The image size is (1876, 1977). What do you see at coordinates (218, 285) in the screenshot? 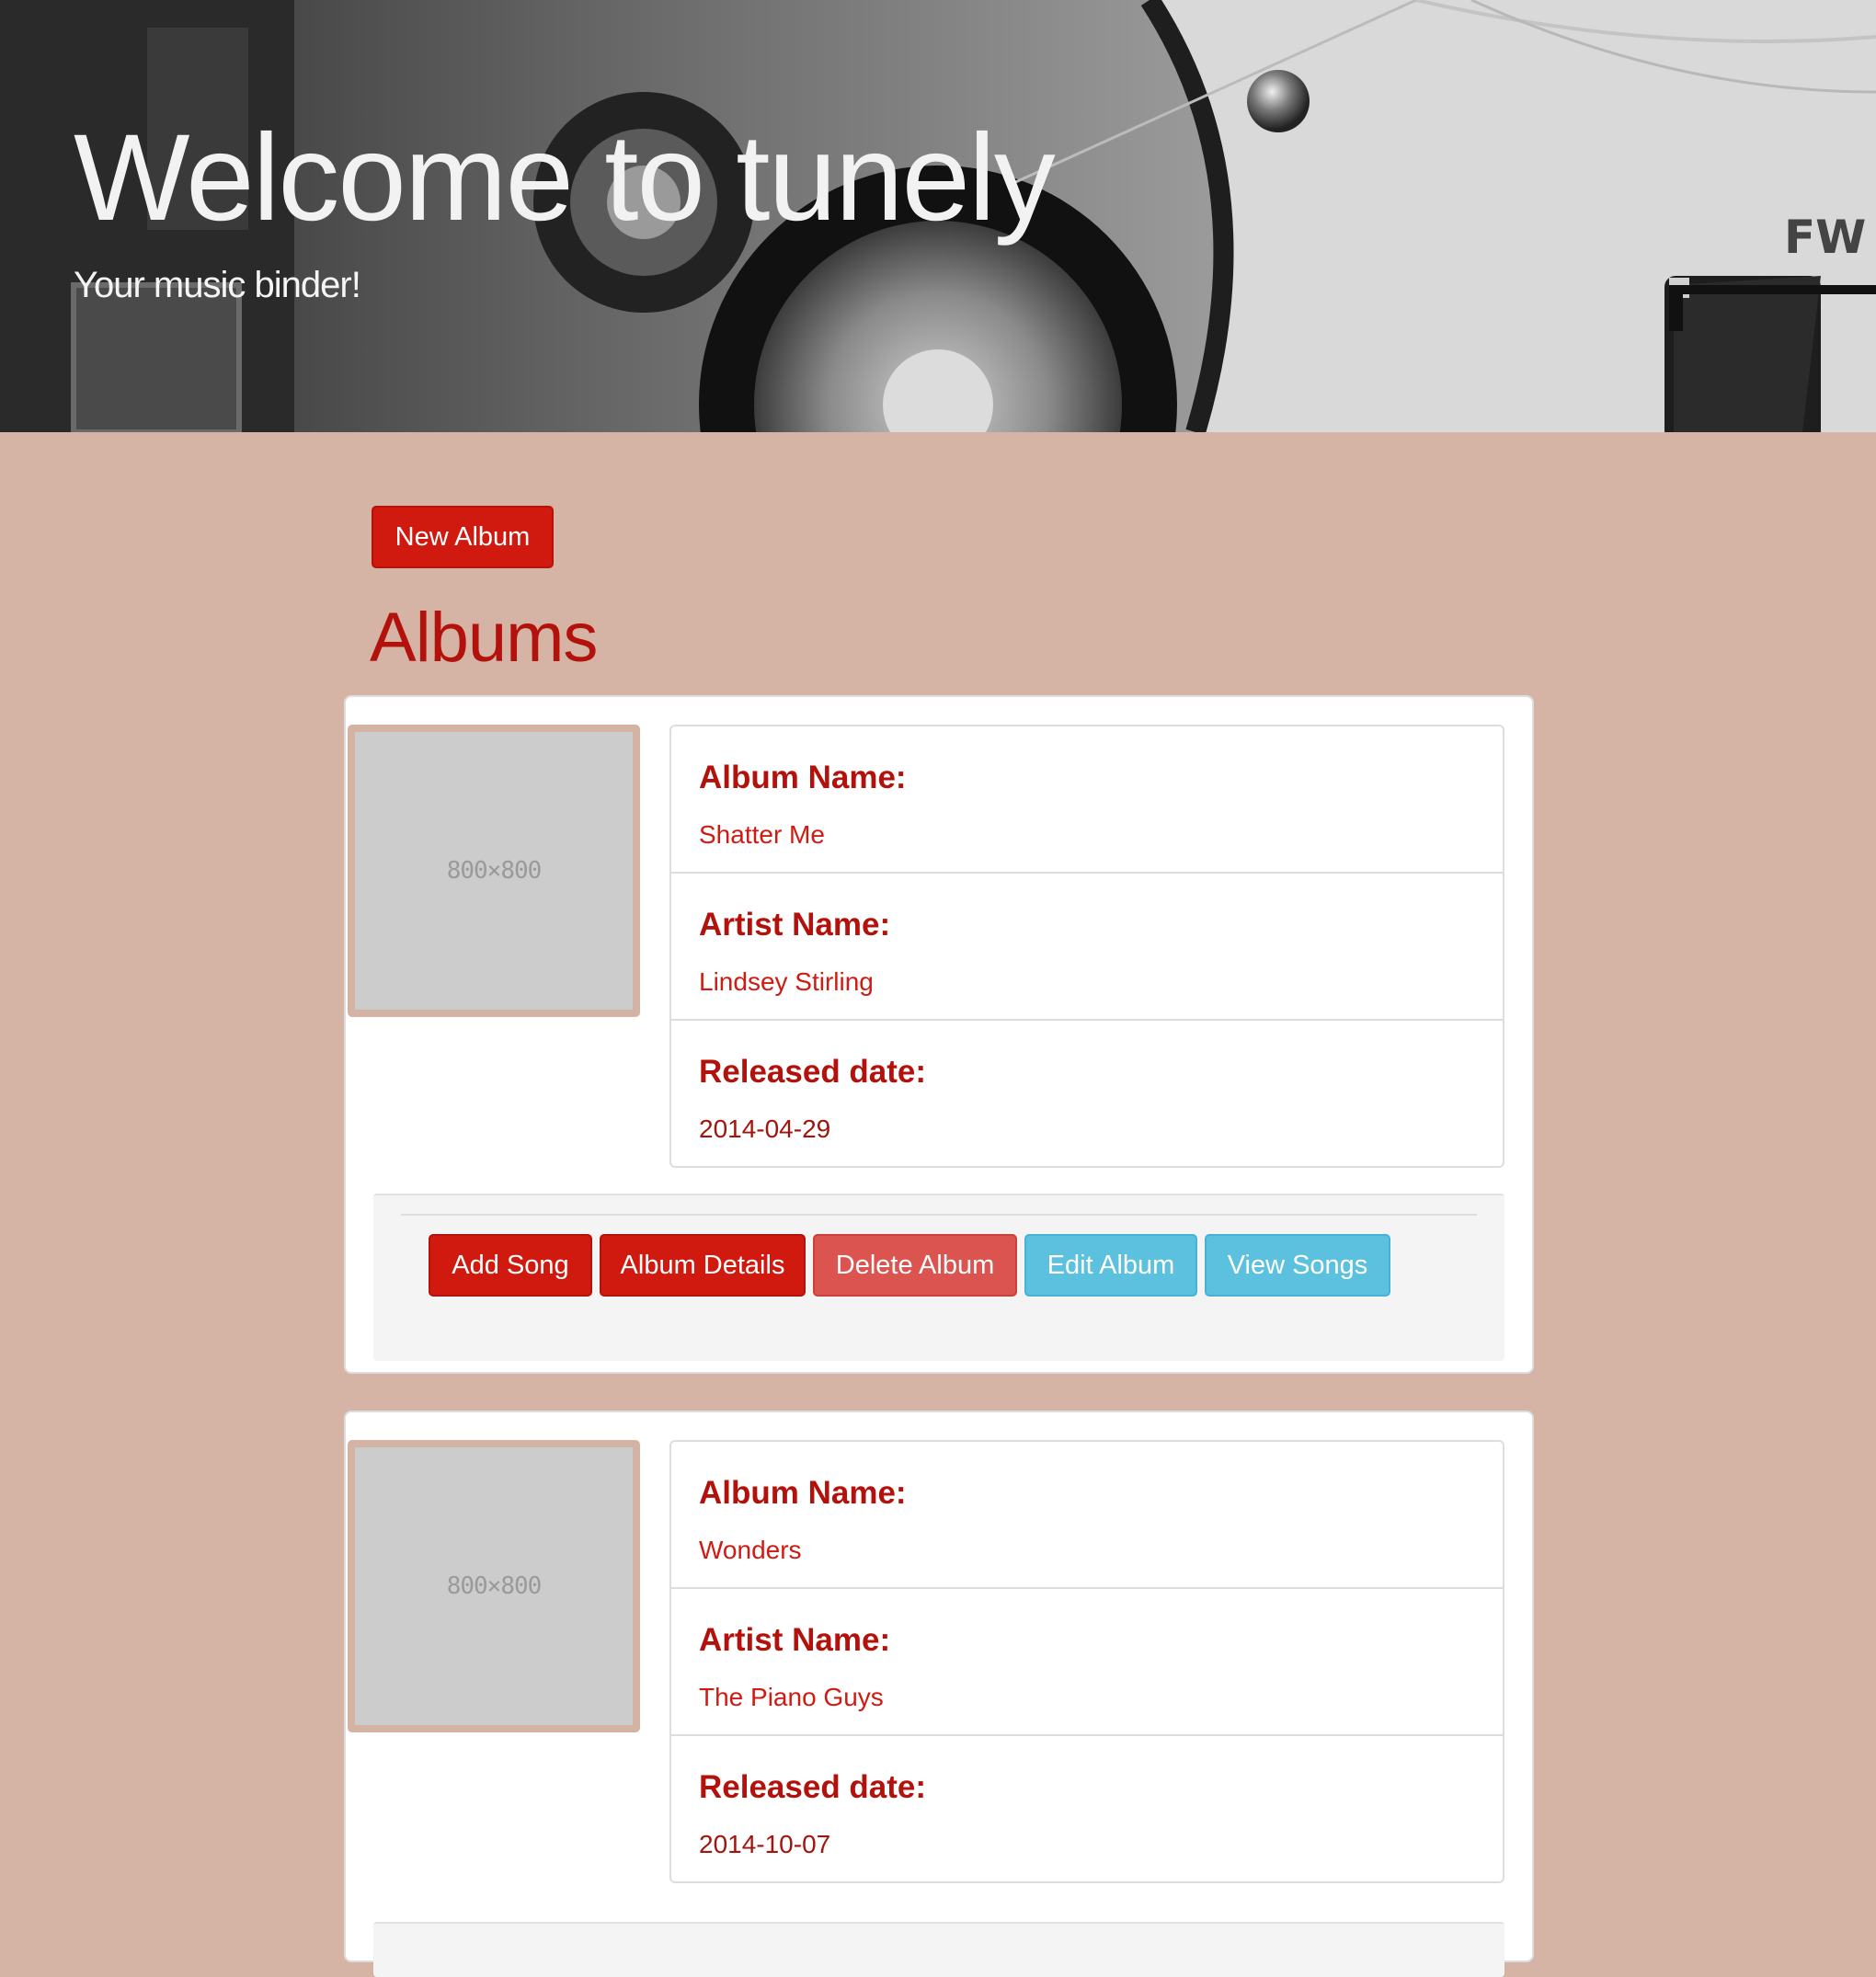
I see `hero-subtitle: Your music binder!` at bounding box center [218, 285].